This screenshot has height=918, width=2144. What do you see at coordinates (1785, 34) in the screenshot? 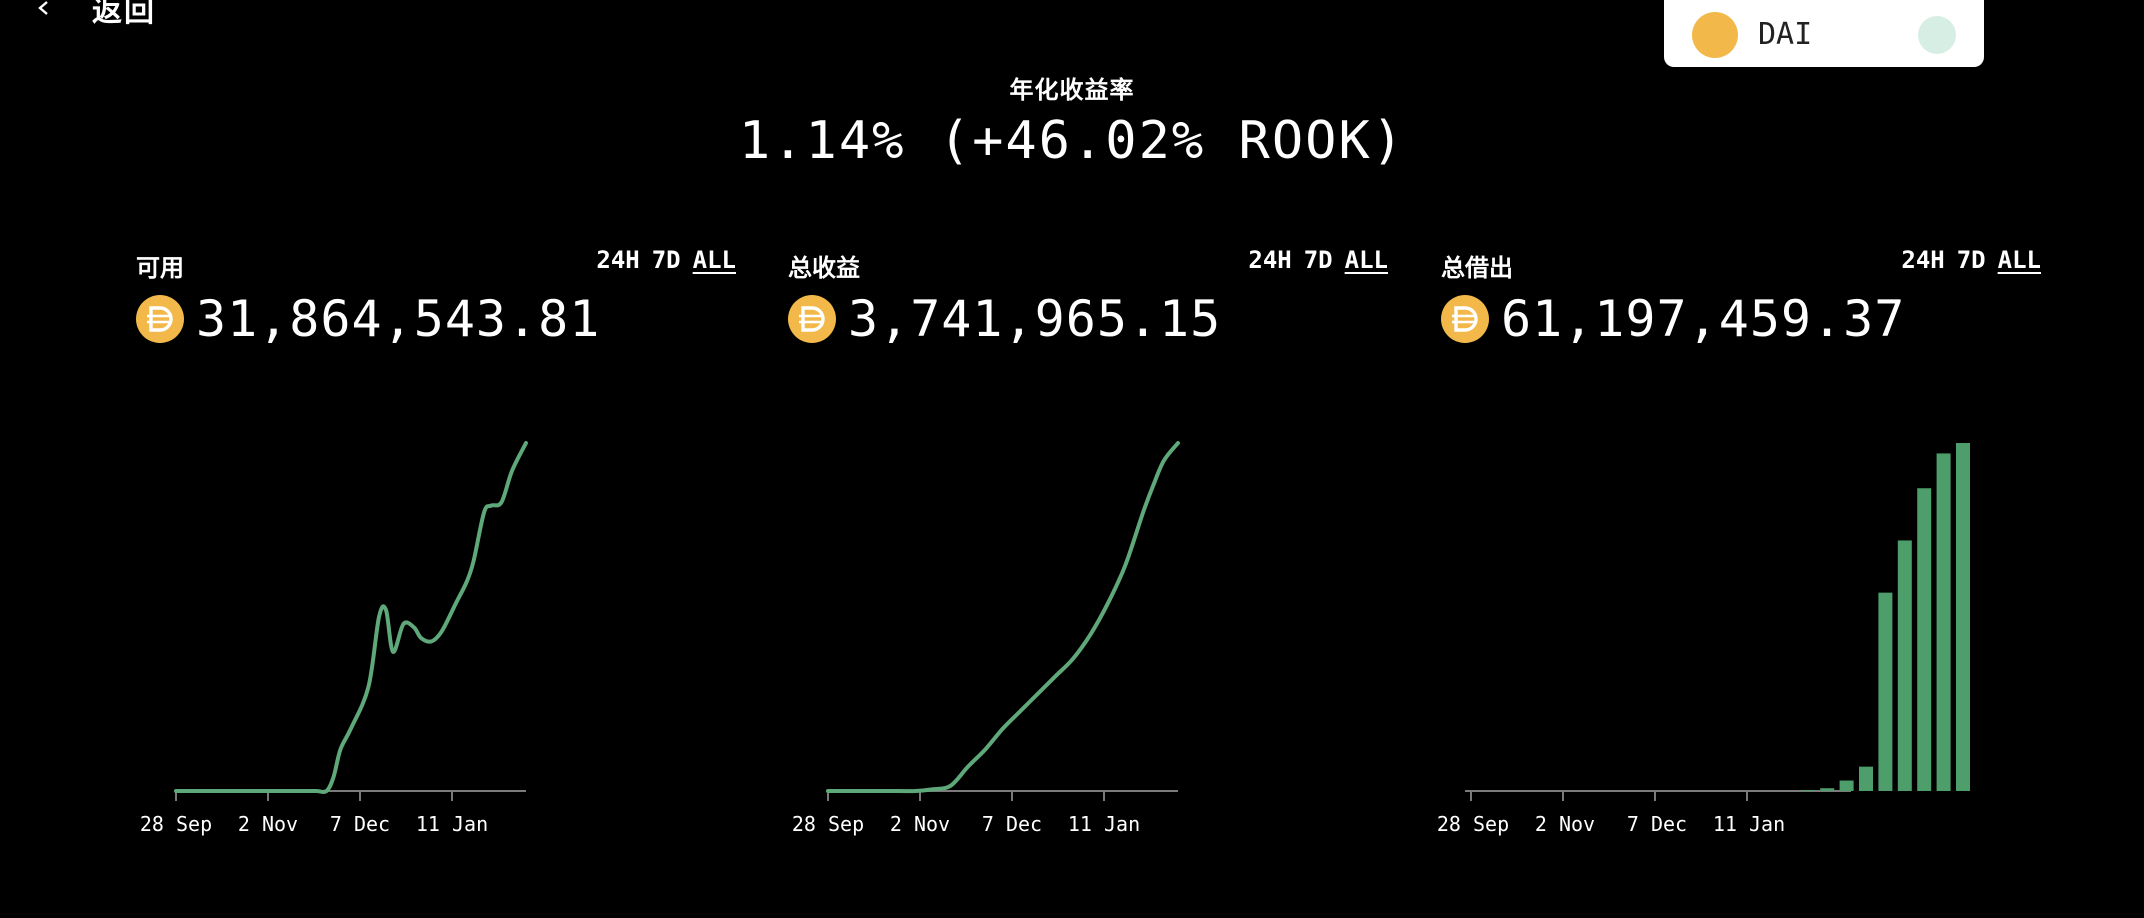
I see `token-selector-label: DAI` at bounding box center [1785, 34].